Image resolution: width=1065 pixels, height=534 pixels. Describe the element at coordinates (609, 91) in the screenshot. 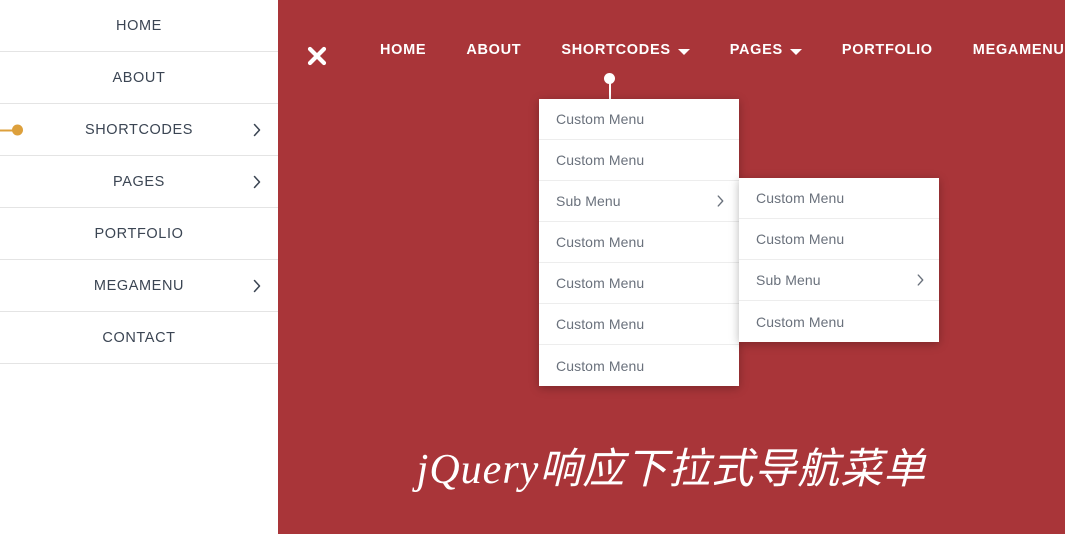

I see `active-nav-pointer-stem` at that location.